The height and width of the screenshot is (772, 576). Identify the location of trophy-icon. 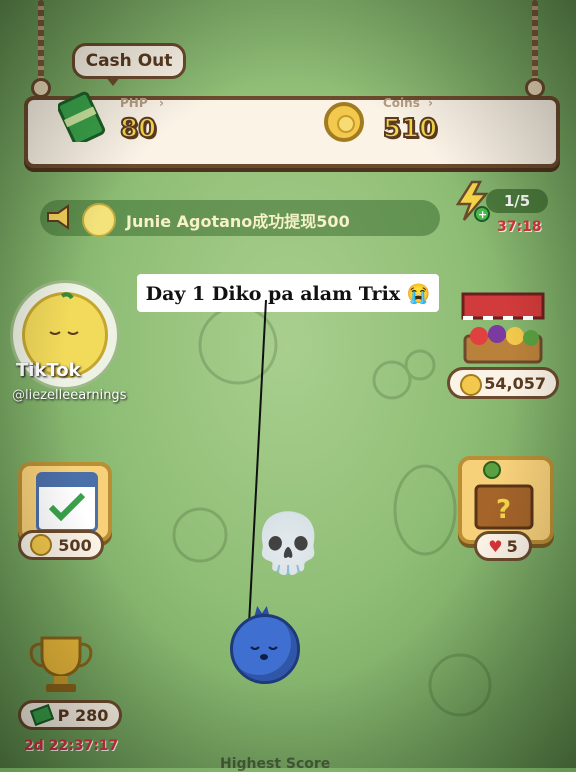
(61, 664).